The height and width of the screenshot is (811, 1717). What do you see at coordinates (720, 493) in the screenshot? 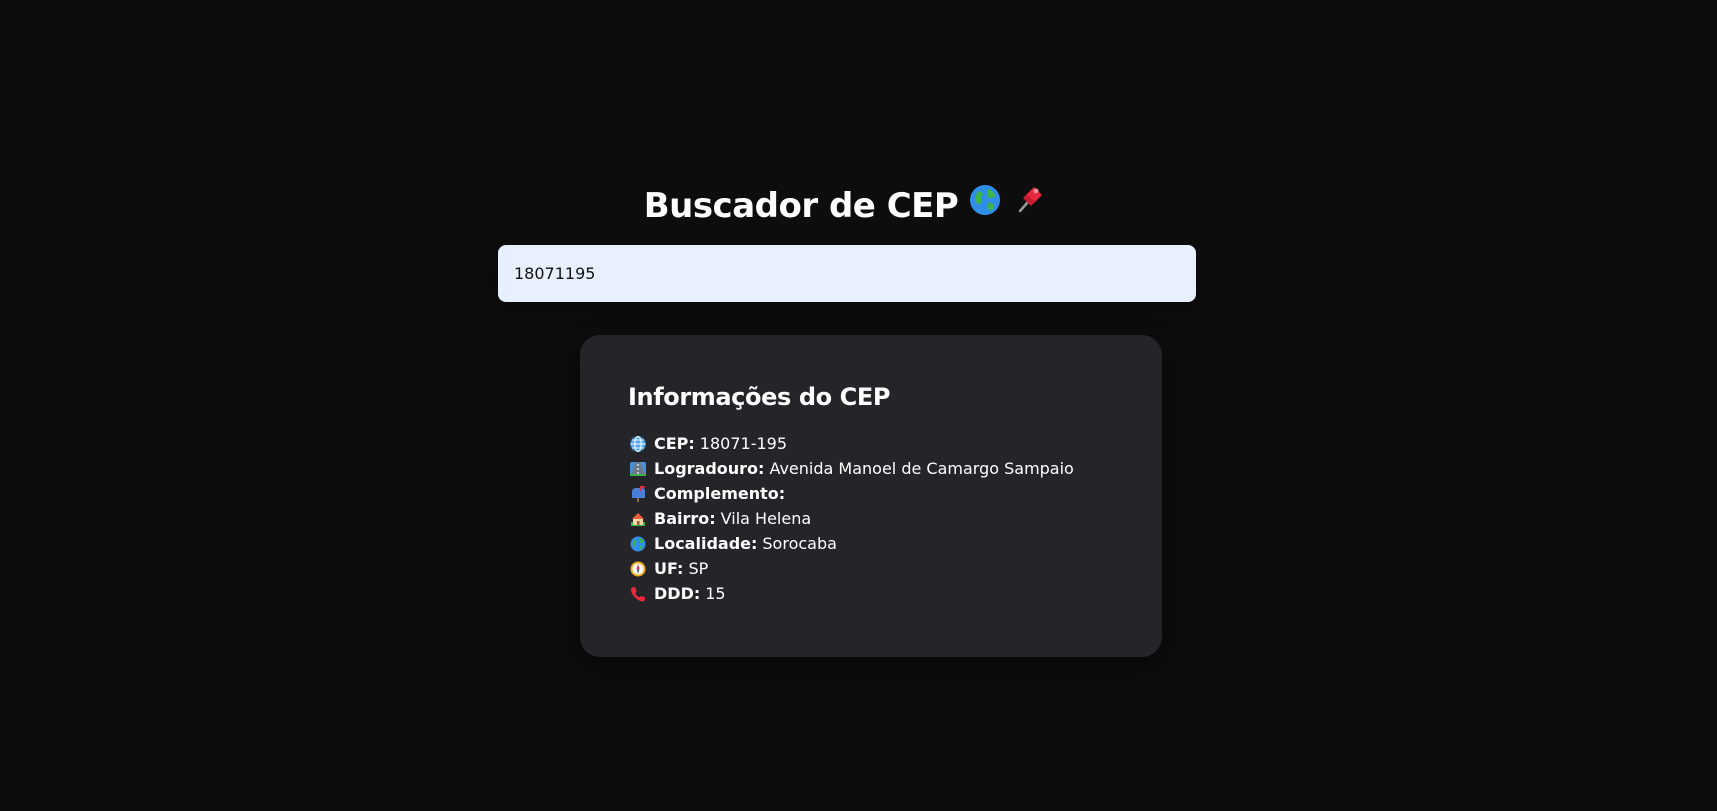
I see `info-label: Complemento:` at bounding box center [720, 493].